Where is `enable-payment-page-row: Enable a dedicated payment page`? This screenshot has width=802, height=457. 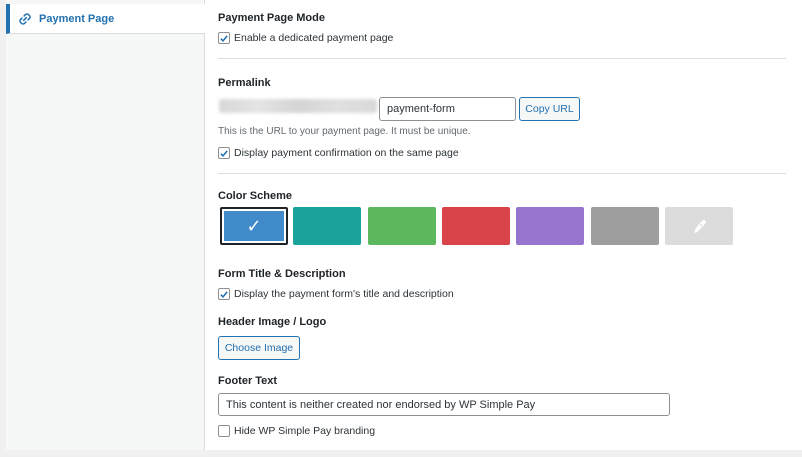
enable-payment-page-row: Enable a dedicated payment page is located at coordinates (305, 38).